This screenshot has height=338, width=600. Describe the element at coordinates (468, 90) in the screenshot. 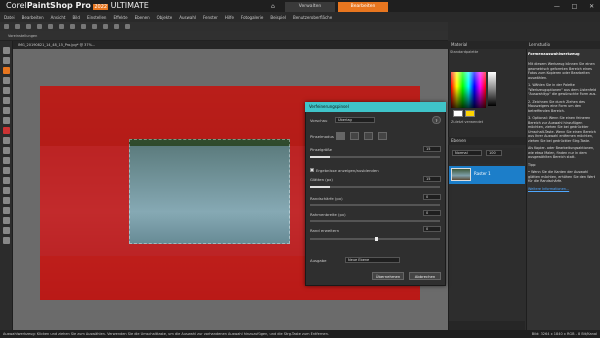

I see `color-palette-shade` at that location.